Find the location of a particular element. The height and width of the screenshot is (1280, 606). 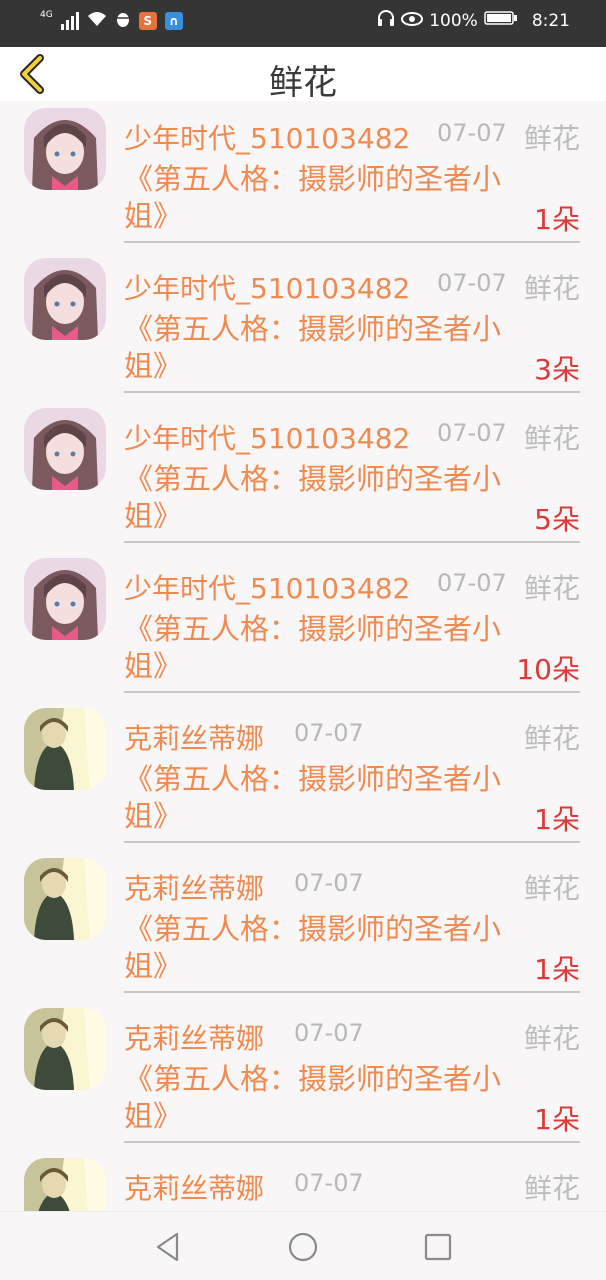

clock: 8:21 is located at coordinates (550, 20).